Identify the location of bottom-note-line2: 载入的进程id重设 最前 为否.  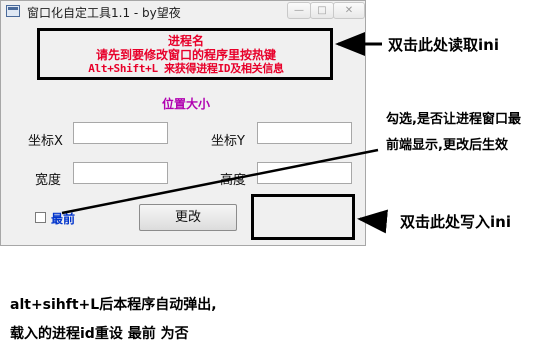
(99, 334).